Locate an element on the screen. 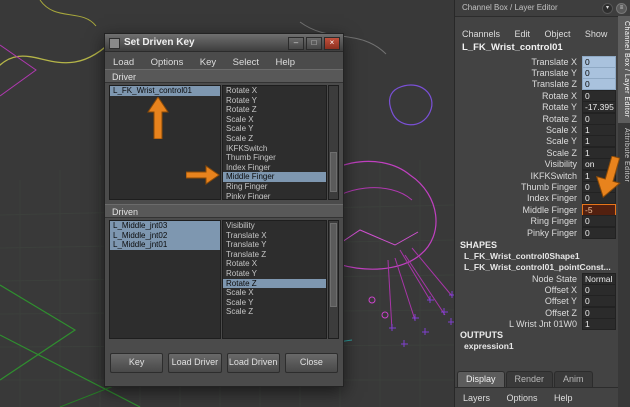  channel-value: Normal is located at coordinates (599, 278).